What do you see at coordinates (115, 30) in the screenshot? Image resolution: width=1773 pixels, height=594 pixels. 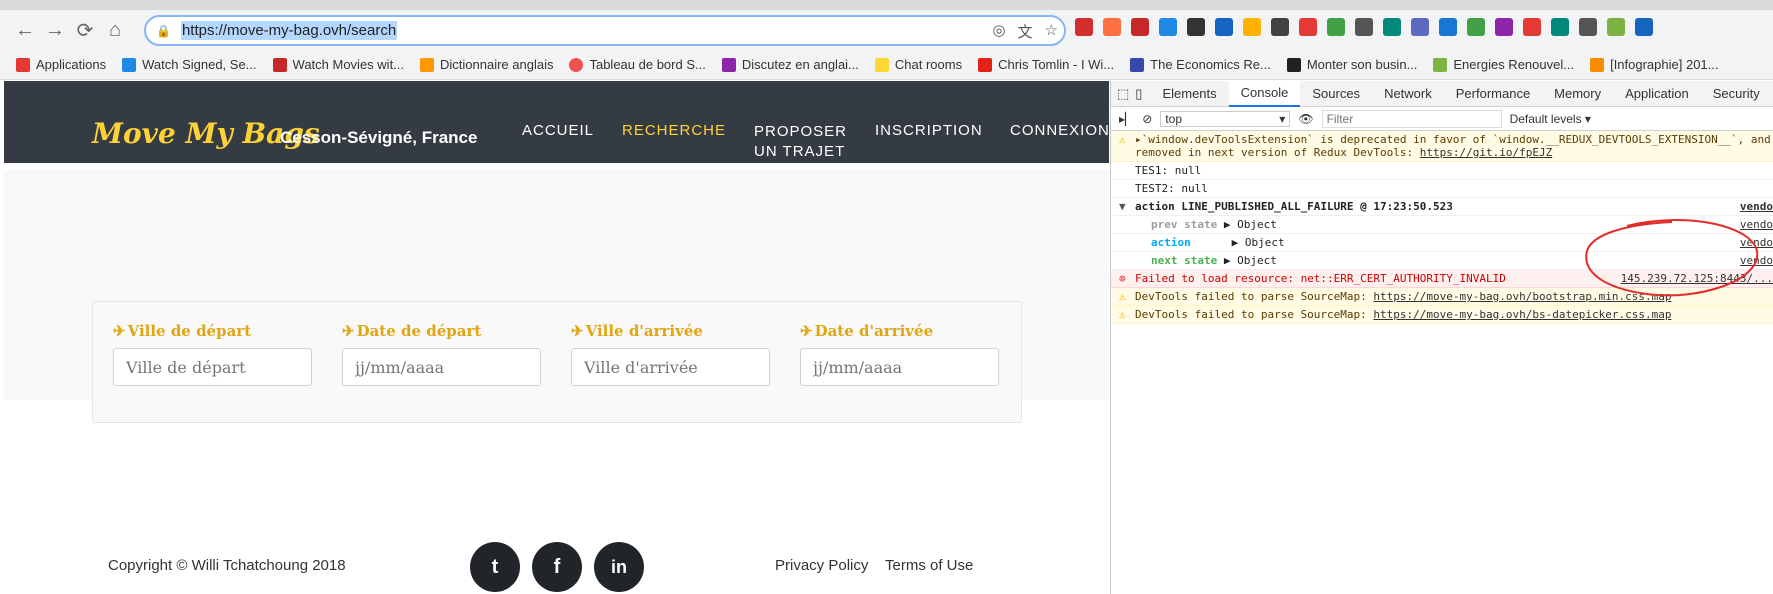 I see `home-icon: ⌂` at bounding box center [115, 30].